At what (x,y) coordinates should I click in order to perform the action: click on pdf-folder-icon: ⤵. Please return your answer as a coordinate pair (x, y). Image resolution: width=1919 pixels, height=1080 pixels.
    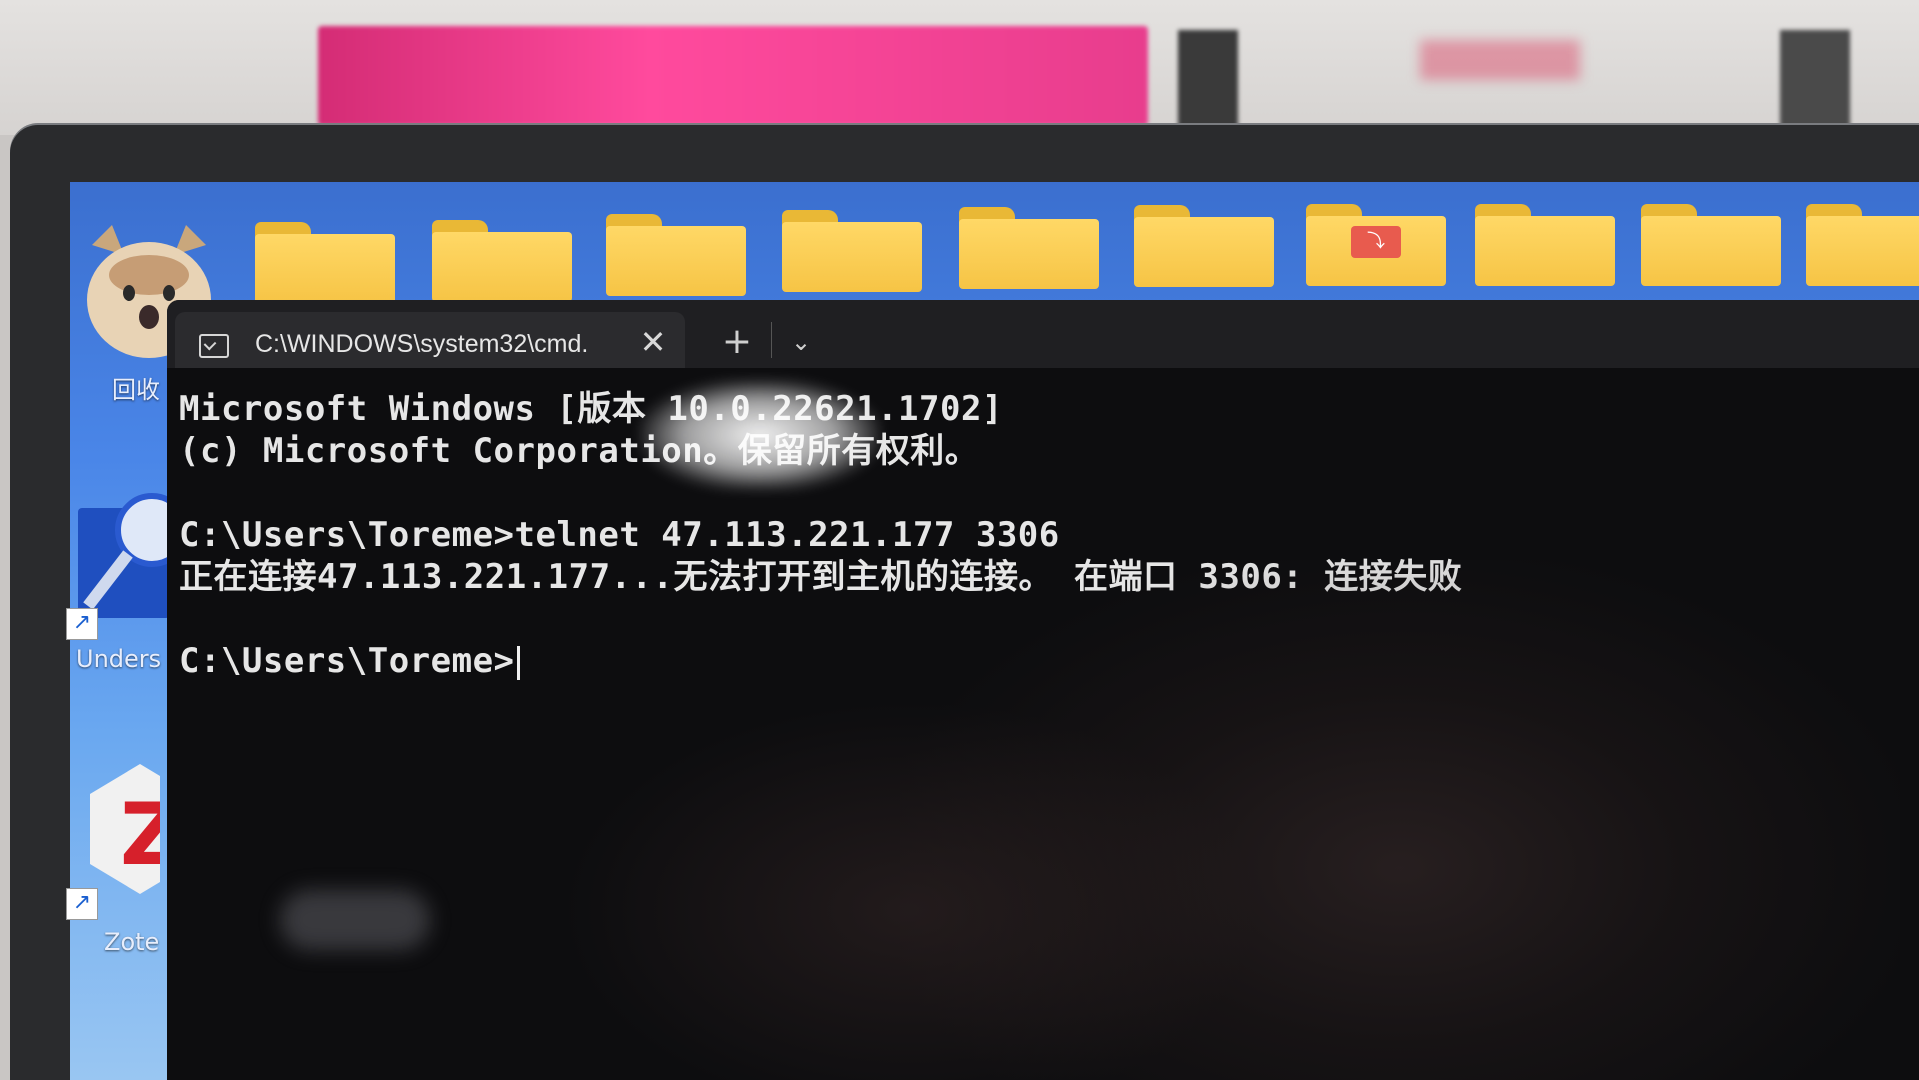
    Looking at the image, I should click on (1376, 245).